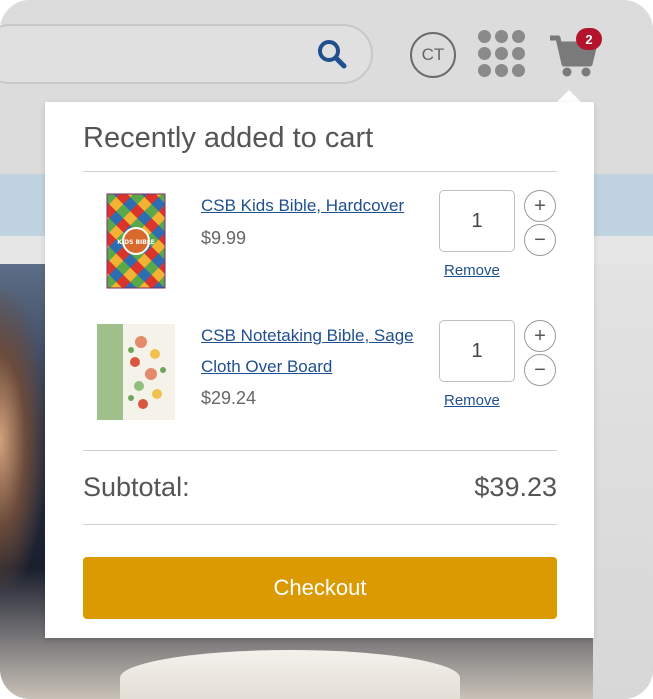  Describe the element at coordinates (569, 96) in the screenshot. I see `dropdown-caret` at that location.